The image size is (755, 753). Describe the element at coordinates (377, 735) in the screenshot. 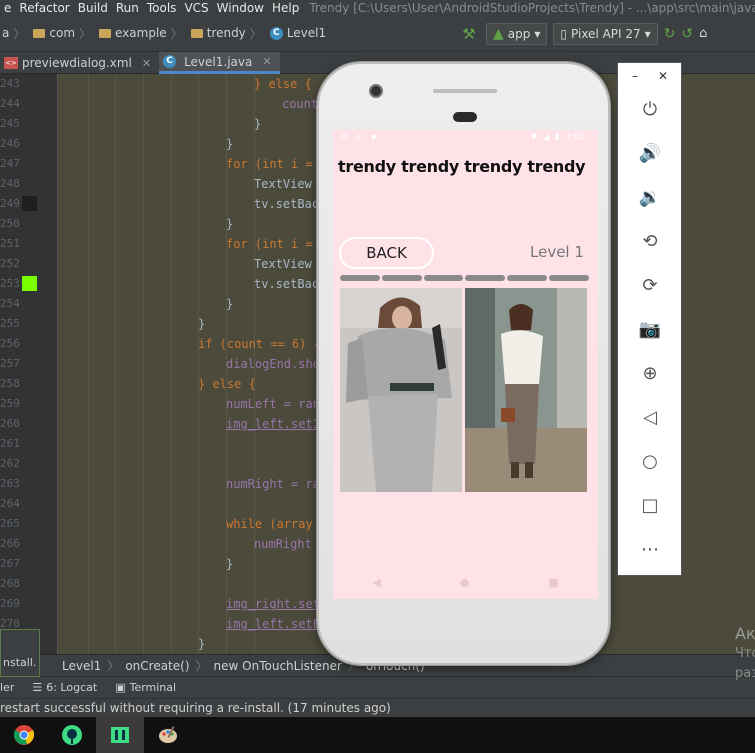

I see `windows-taskbar` at that location.